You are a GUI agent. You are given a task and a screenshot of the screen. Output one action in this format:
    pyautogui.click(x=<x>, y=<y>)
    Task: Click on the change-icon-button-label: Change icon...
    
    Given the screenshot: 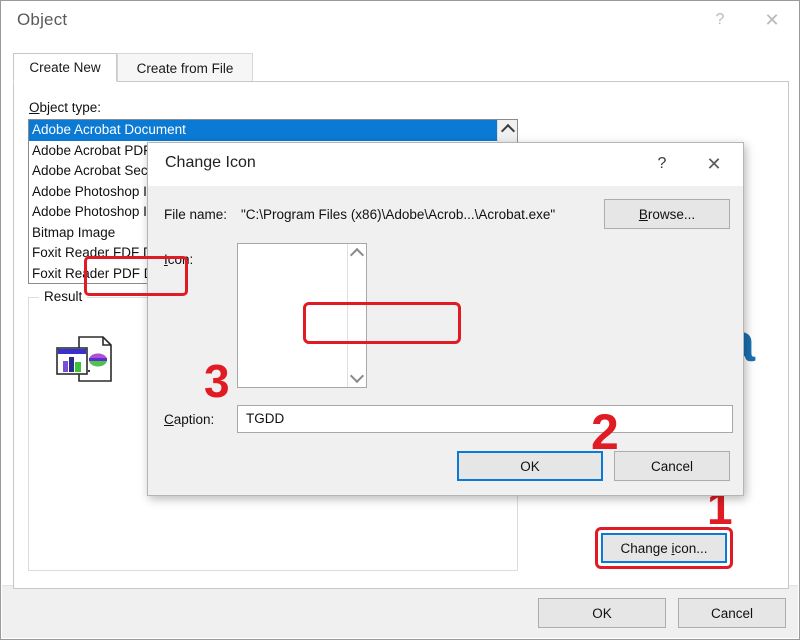 What is the action you would take?
    pyautogui.click(x=664, y=548)
    